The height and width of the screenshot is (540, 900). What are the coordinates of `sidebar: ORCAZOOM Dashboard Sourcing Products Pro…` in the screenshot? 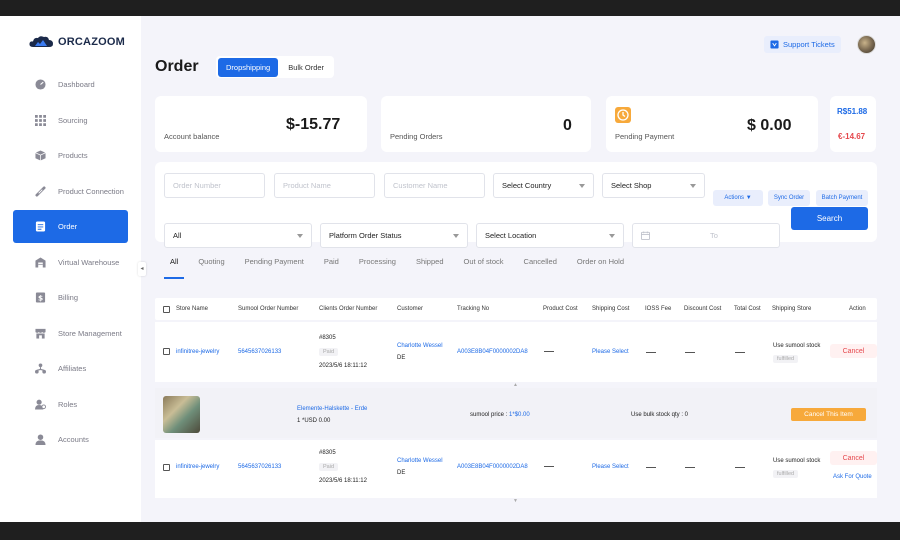 It's located at (70, 269).